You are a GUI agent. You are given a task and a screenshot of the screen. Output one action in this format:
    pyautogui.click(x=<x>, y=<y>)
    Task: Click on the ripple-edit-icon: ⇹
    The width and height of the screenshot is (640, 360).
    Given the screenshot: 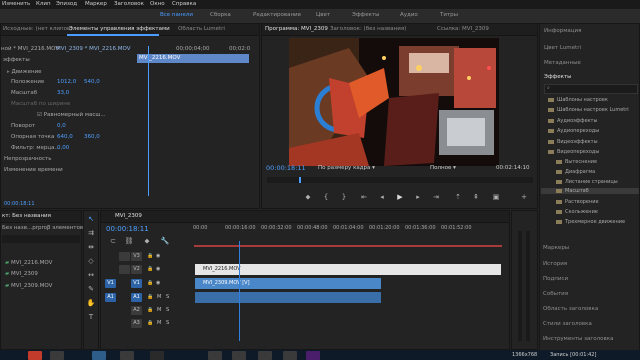 What is the action you would take?
    pyautogui.click(x=91, y=247)
    